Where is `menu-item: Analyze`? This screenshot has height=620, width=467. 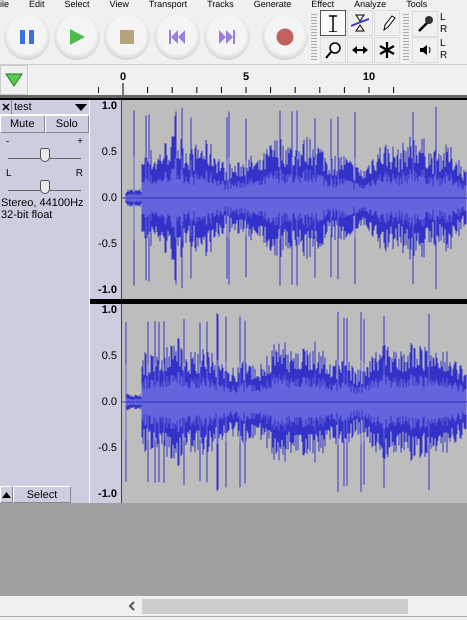
menu-item: Analyze is located at coordinates (370, 4).